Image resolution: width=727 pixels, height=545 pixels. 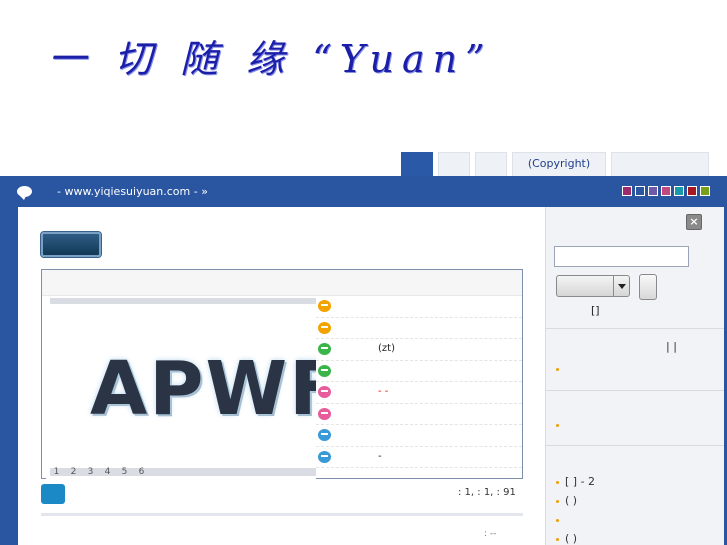 I want to click on slide-number: 4, so click(x=107, y=472).